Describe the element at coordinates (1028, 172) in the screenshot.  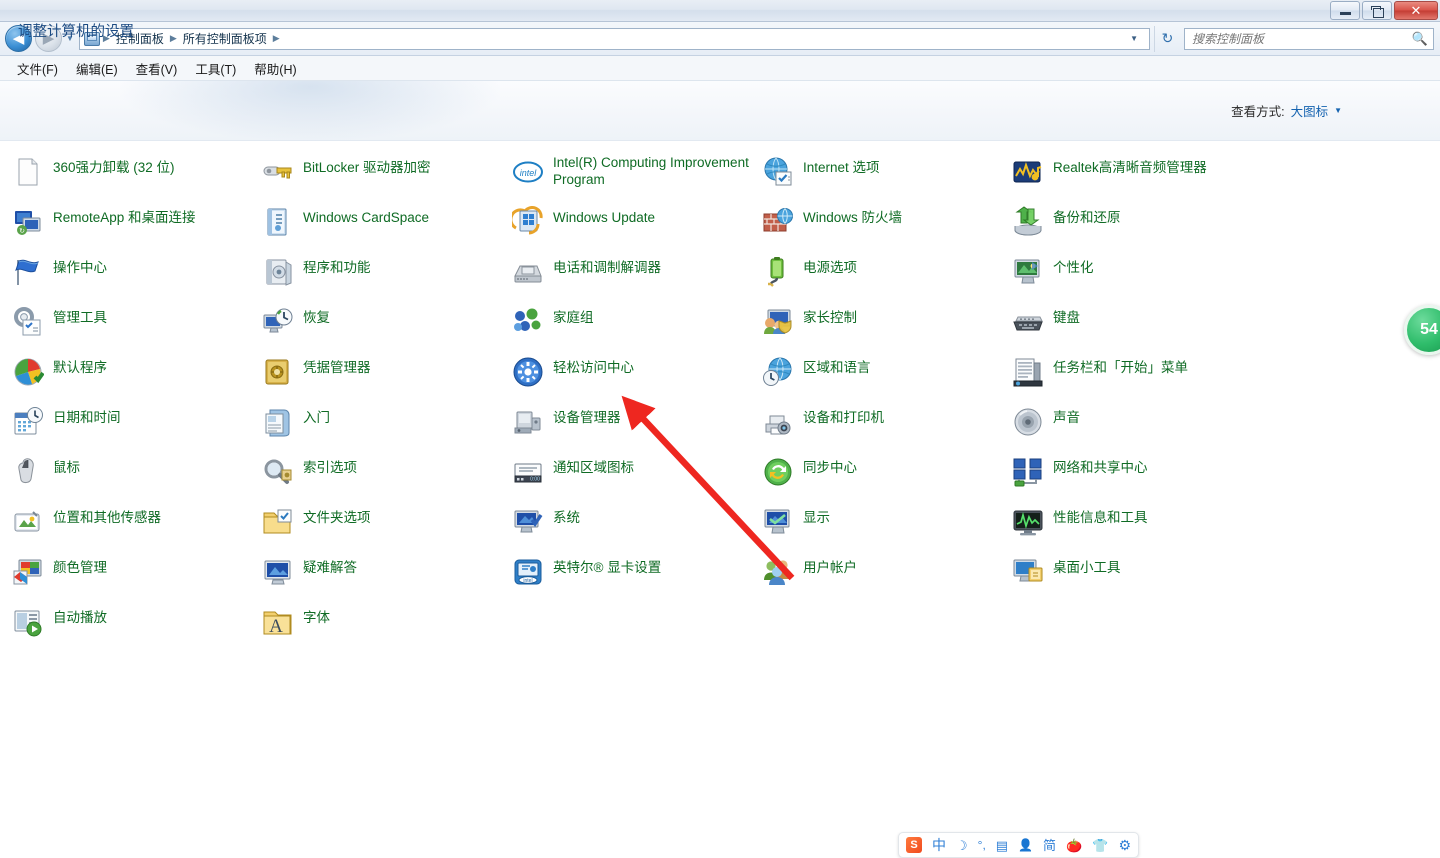
I see `realtek-audio-icon` at that location.